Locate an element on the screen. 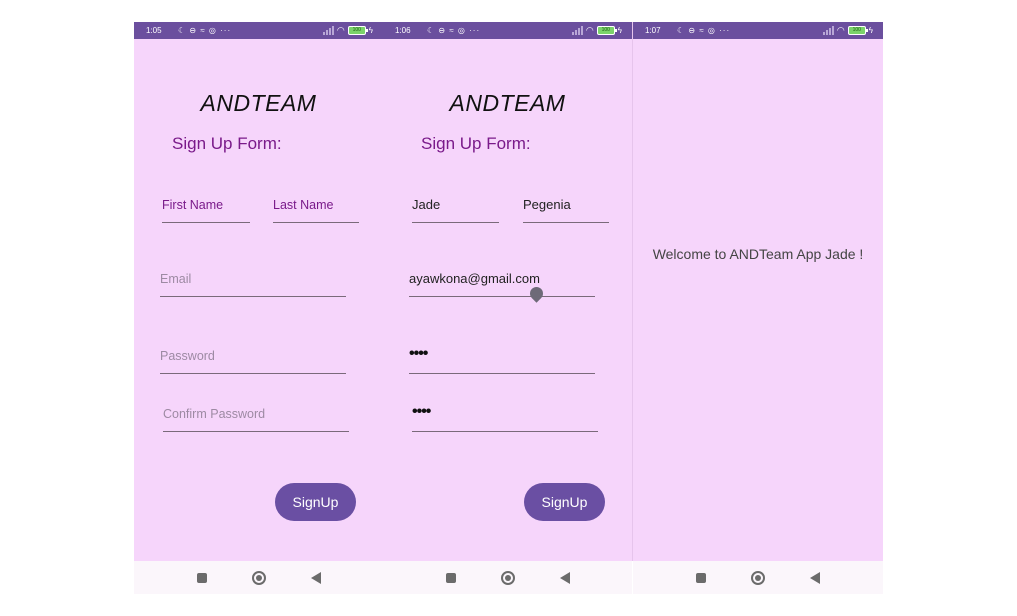 The height and width of the screenshot is (616, 1017). last-name-hint: Last Name is located at coordinates (303, 205).